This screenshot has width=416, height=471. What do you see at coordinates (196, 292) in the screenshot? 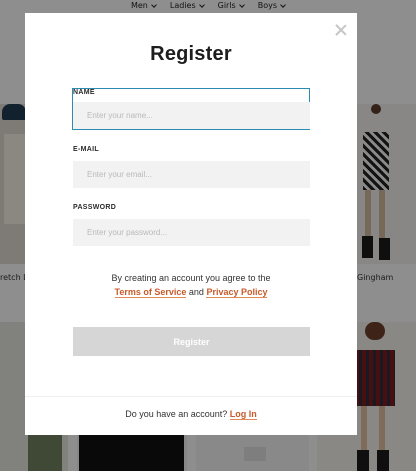
I see `terms-and-text: and` at bounding box center [196, 292].